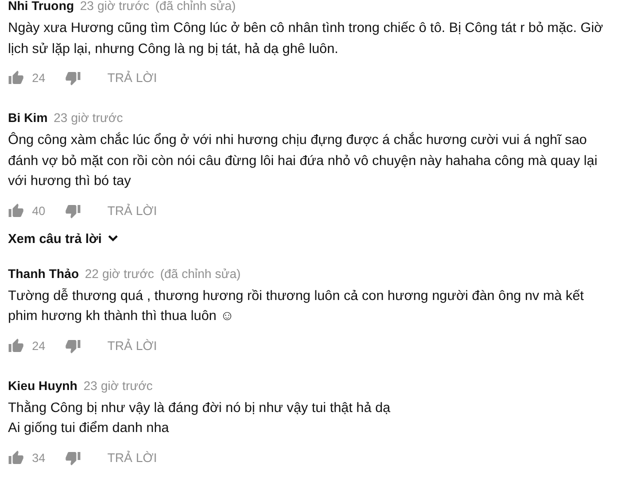 Image resolution: width=623 pixels, height=494 pixels. Describe the element at coordinates (39, 211) in the screenshot. I see `like-count: 40` at that location.